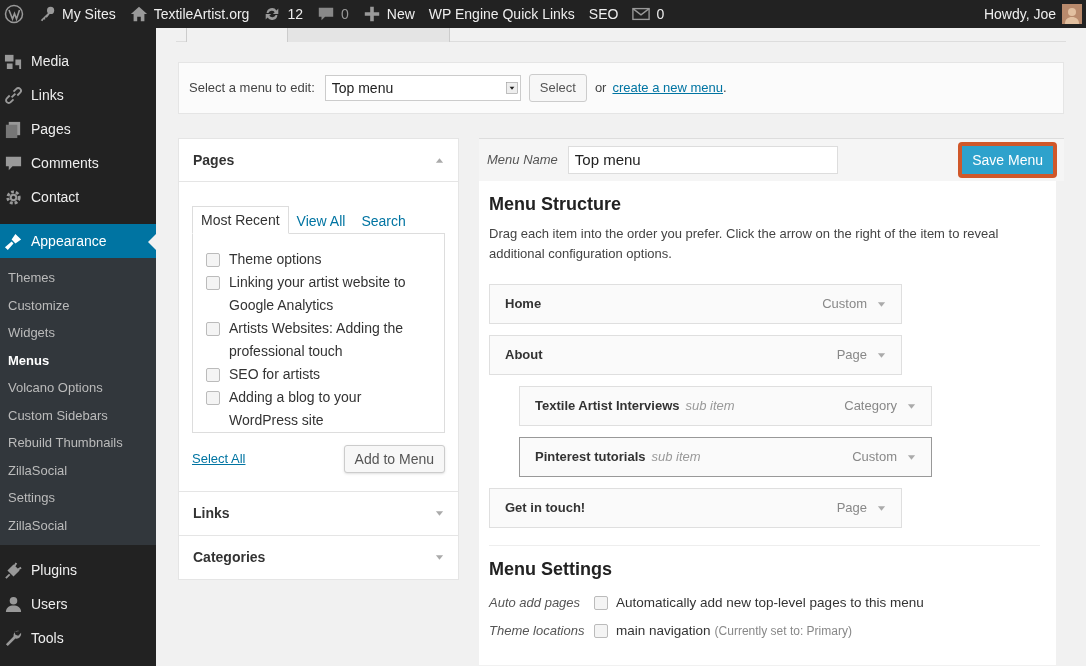  I want to click on key-icon, so click(47, 14).